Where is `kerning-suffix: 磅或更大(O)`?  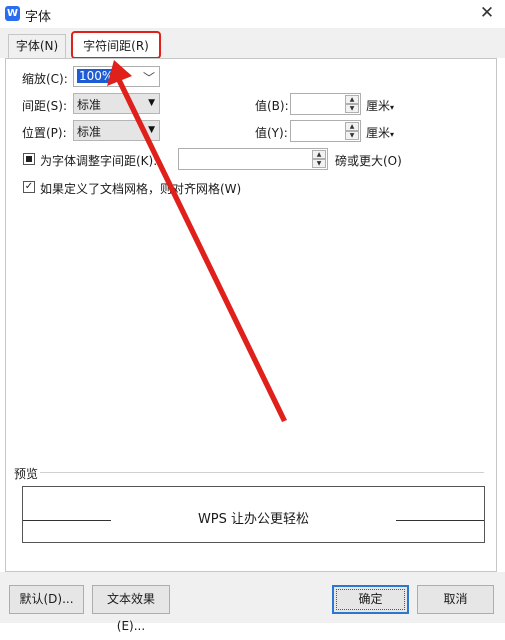
kerning-suffix: 磅或更大(O) is located at coordinates (368, 161).